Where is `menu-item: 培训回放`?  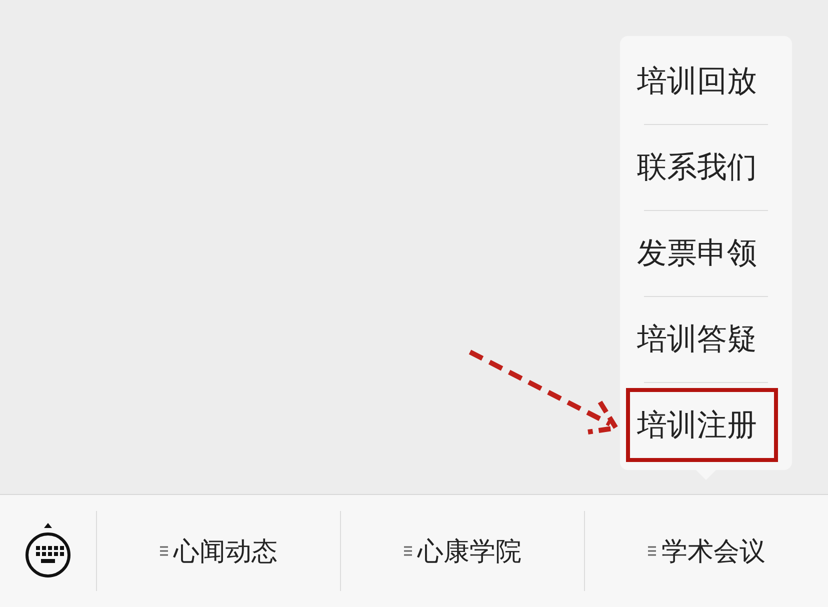 menu-item: 培训回放 is located at coordinates (702, 81).